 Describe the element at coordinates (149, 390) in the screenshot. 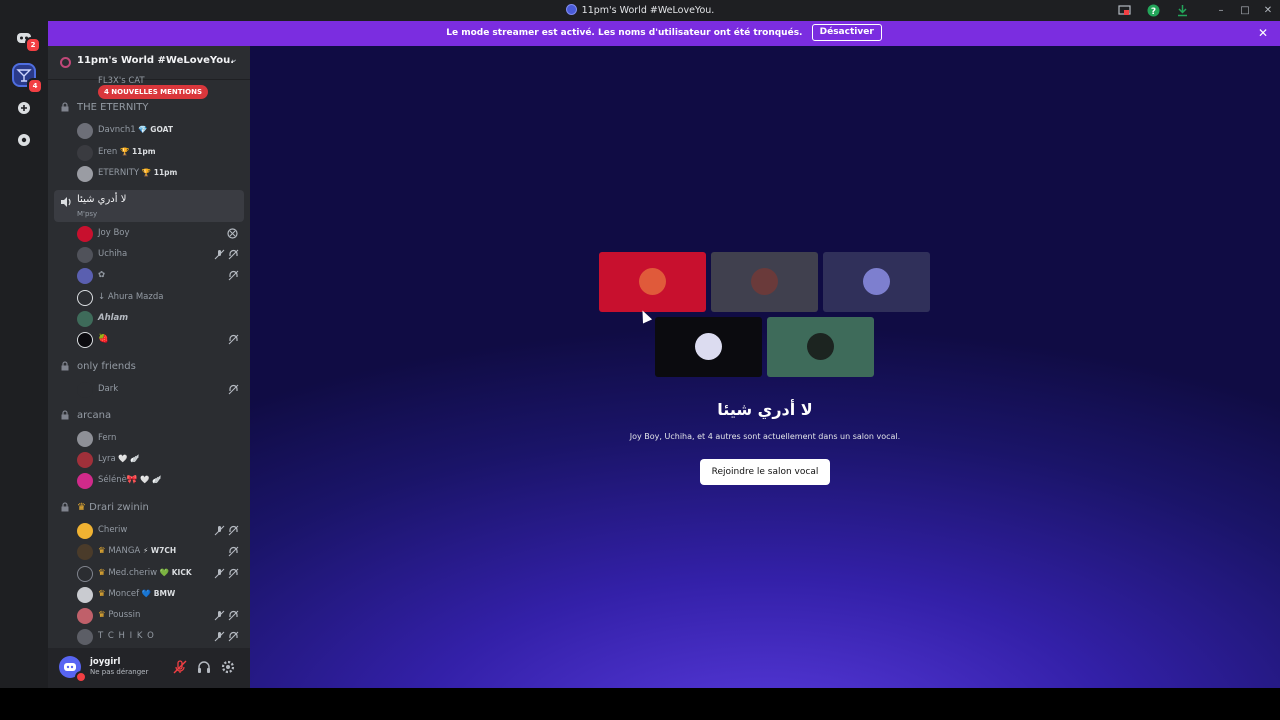

I see `voice-member: Dark` at that location.